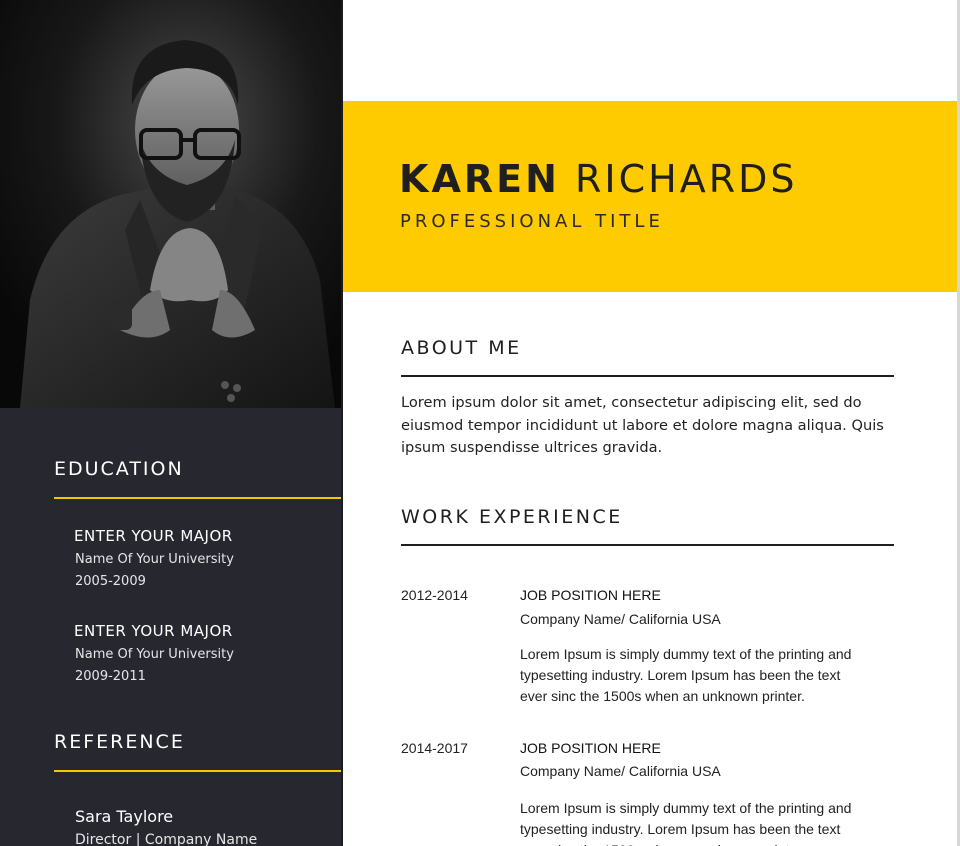 This screenshot has width=960, height=846. What do you see at coordinates (686, 179) in the screenshot?
I see `last-name: RICHARDS` at bounding box center [686, 179].